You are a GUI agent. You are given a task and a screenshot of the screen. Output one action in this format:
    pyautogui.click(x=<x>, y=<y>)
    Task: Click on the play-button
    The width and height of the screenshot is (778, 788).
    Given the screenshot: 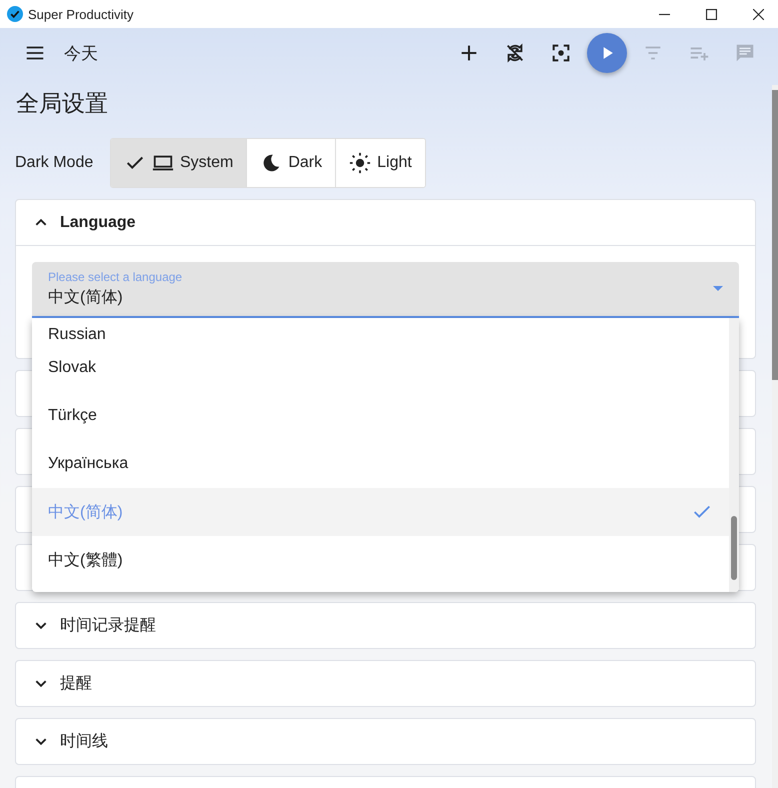 What is the action you would take?
    pyautogui.click(x=607, y=53)
    